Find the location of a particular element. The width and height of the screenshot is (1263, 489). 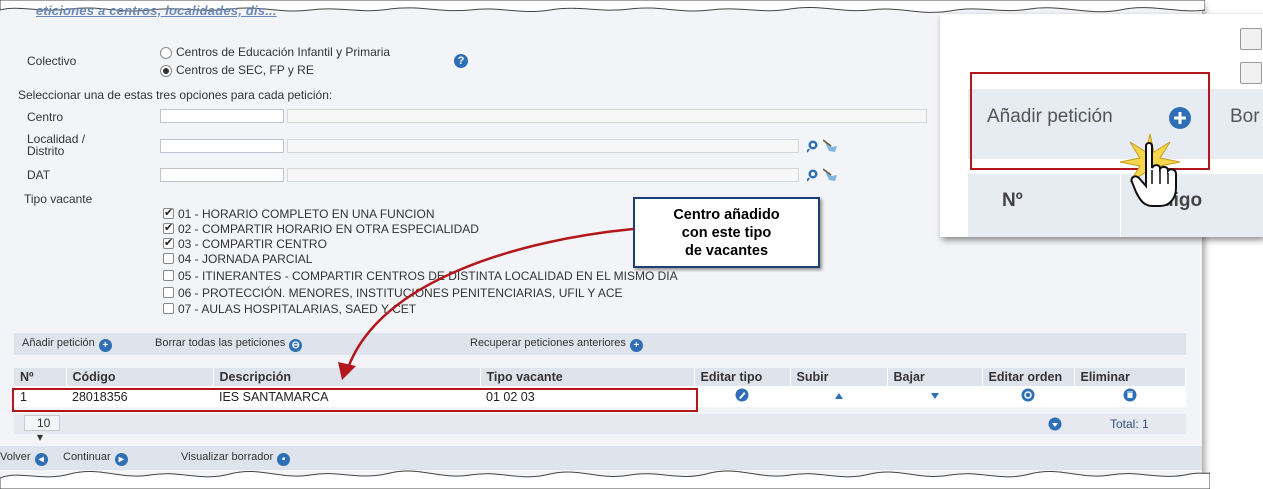

table-pager: 10 ▾ Total: 1 is located at coordinates (600, 429).